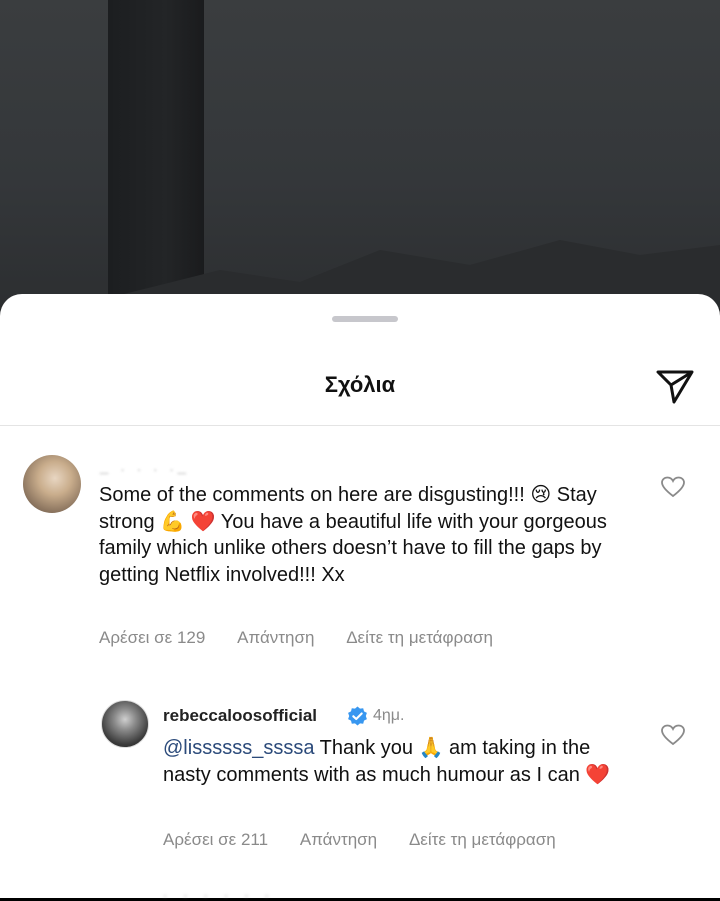 The image size is (720, 901). What do you see at coordinates (145, 466) in the screenshot?
I see `comment-username: _ . . . ._` at bounding box center [145, 466].